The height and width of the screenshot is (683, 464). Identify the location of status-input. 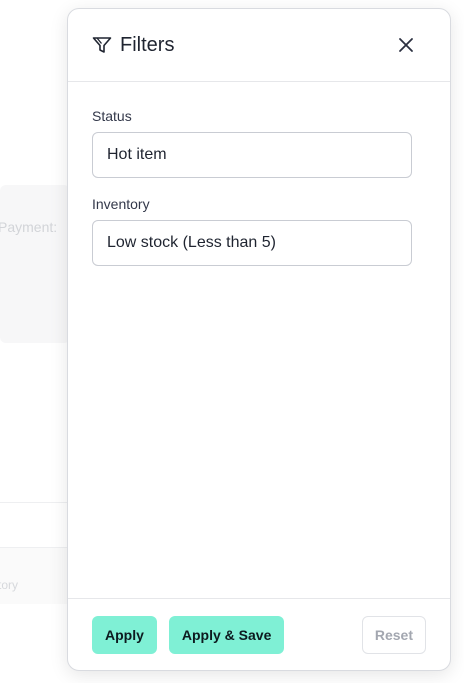
(252, 155).